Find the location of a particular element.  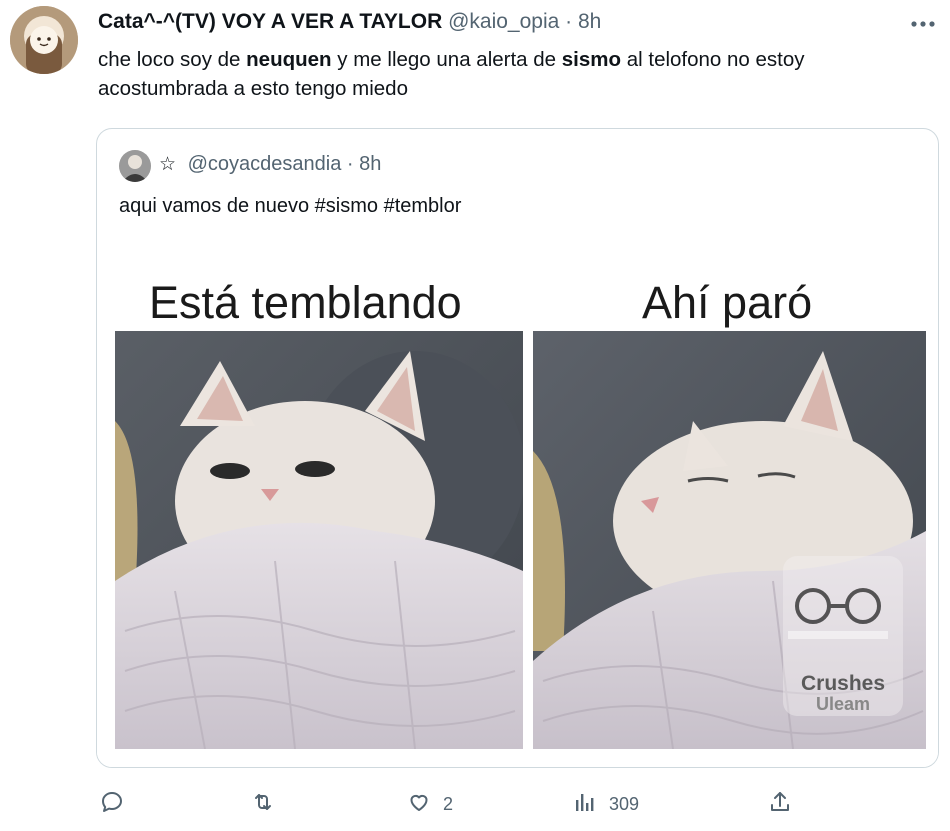

star-icon: ☆ is located at coordinates (168, 164).